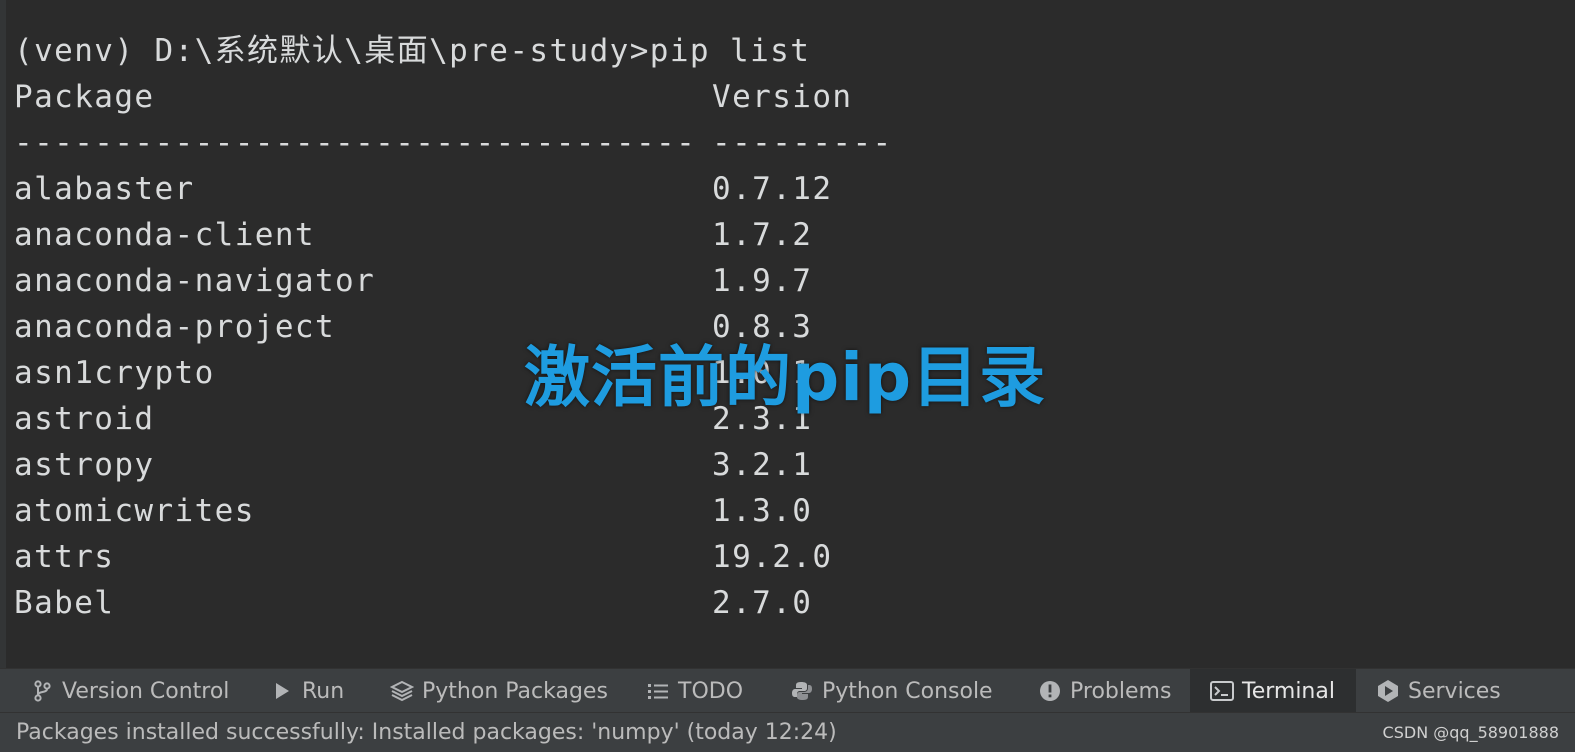  I want to click on tab-run: Run, so click(307, 691).